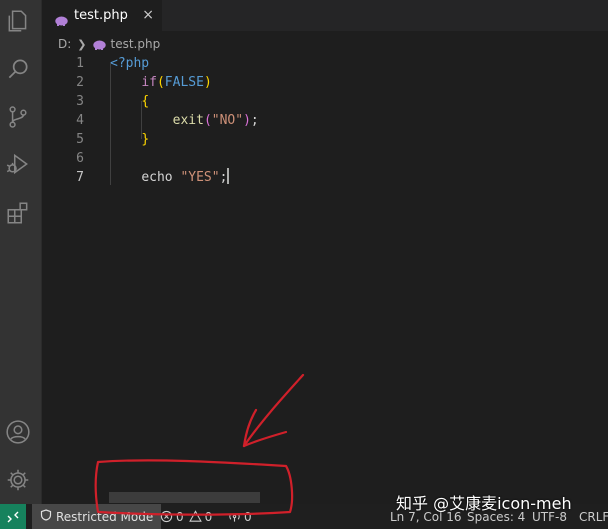 The image size is (608, 529). What do you see at coordinates (325, 15) in the screenshot?
I see `tab-bar: test.php ×` at bounding box center [325, 15].